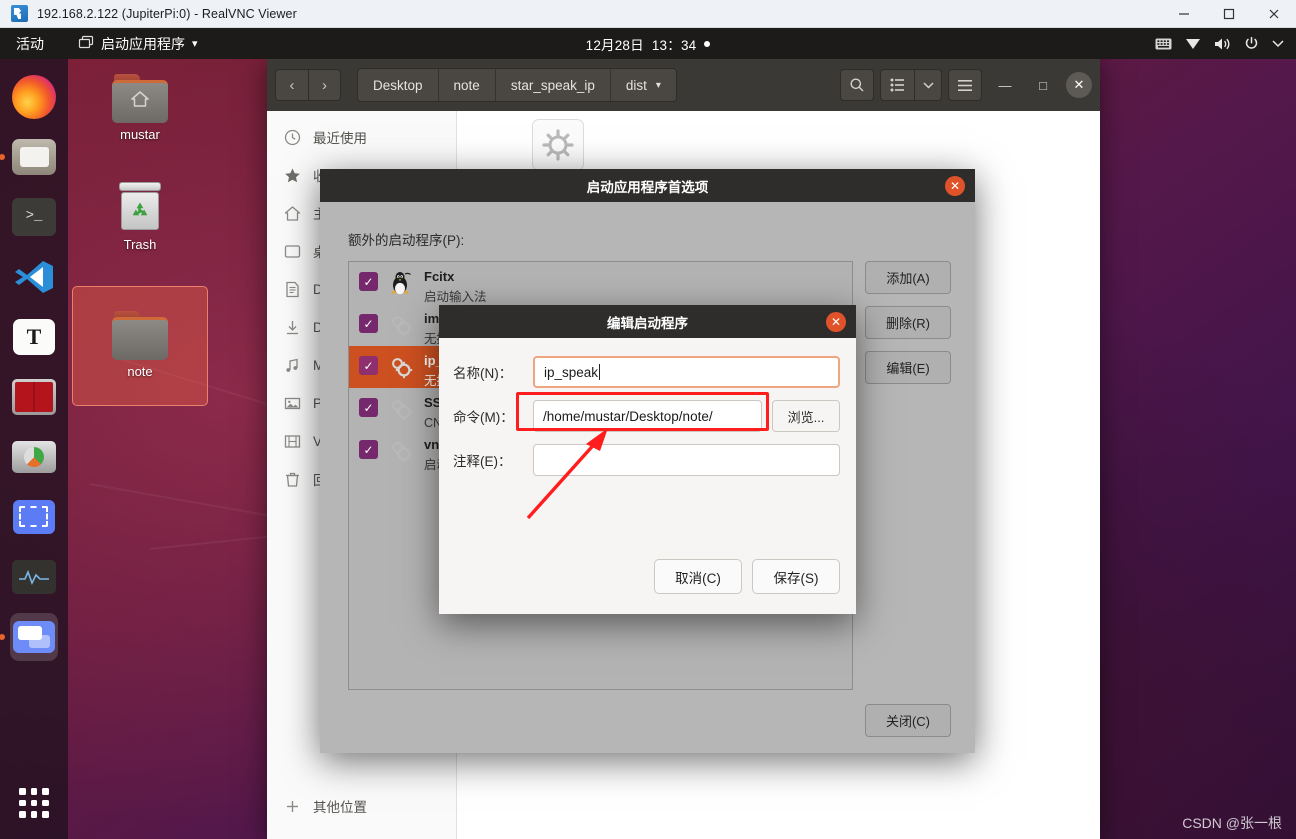 The image size is (1296, 839). What do you see at coordinates (292, 365) in the screenshot?
I see `music-icon` at bounding box center [292, 365].